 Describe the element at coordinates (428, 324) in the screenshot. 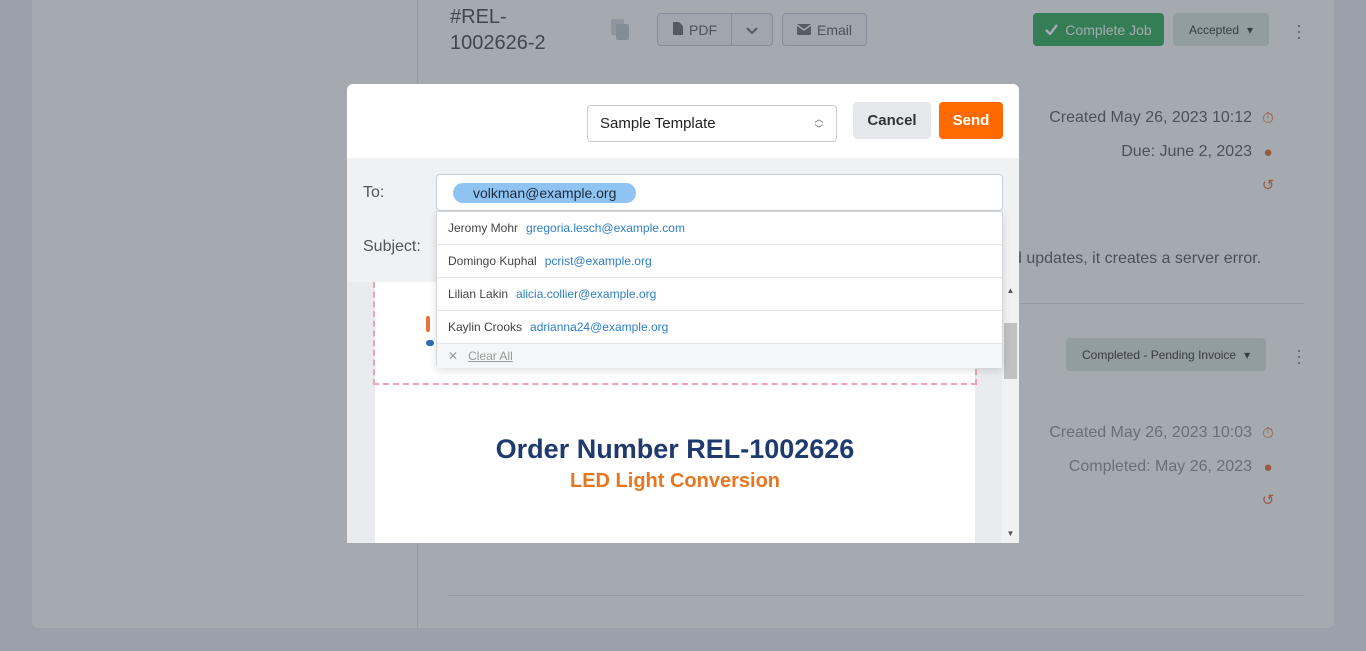

I see `company-logo` at that location.